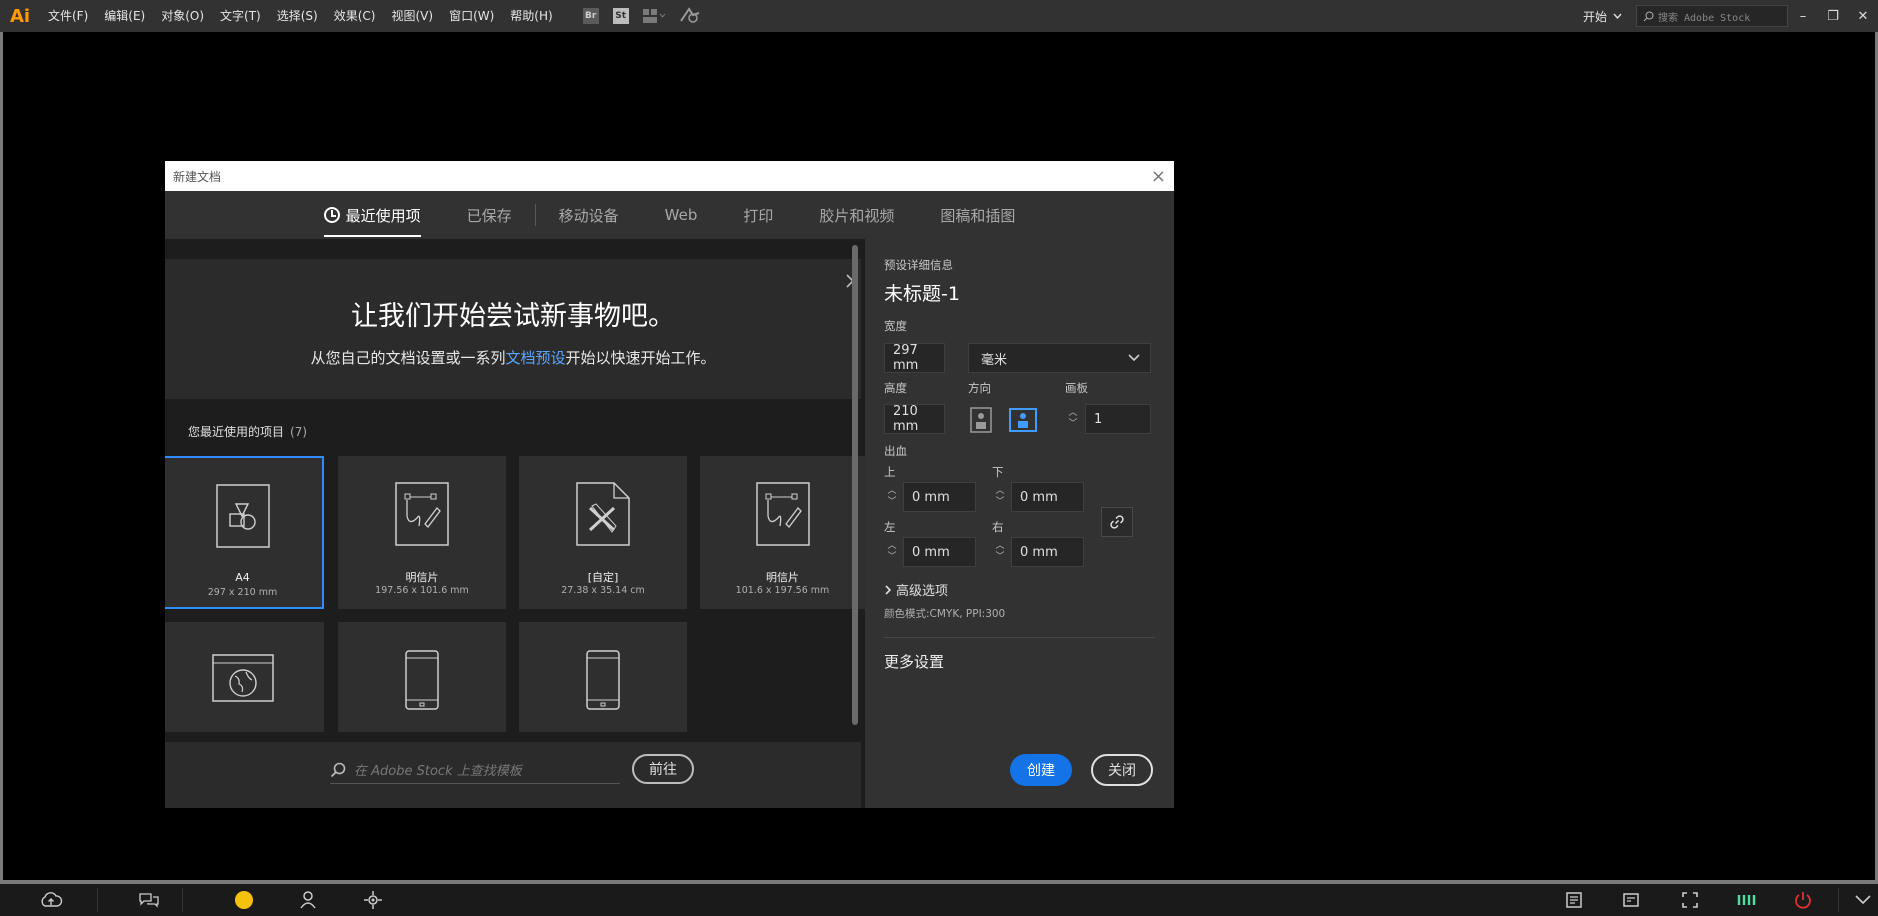  What do you see at coordinates (939, 900) in the screenshot?
I see `taskbar` at bounding box center [939, 900].